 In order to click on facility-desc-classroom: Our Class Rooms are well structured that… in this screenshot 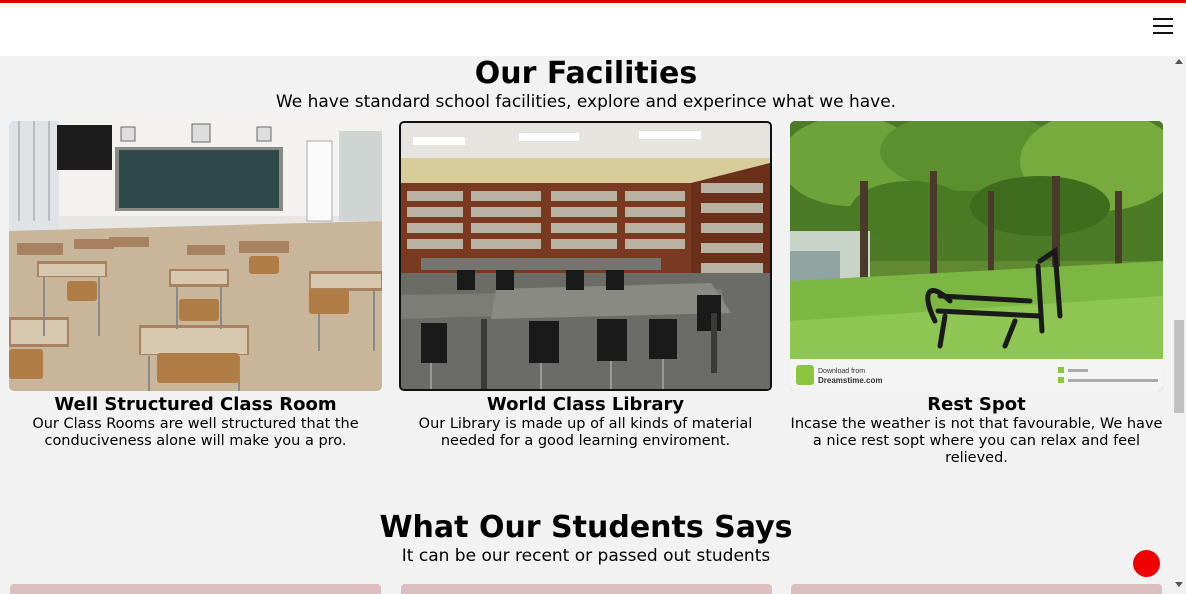, I will do `click(195, 432)`.